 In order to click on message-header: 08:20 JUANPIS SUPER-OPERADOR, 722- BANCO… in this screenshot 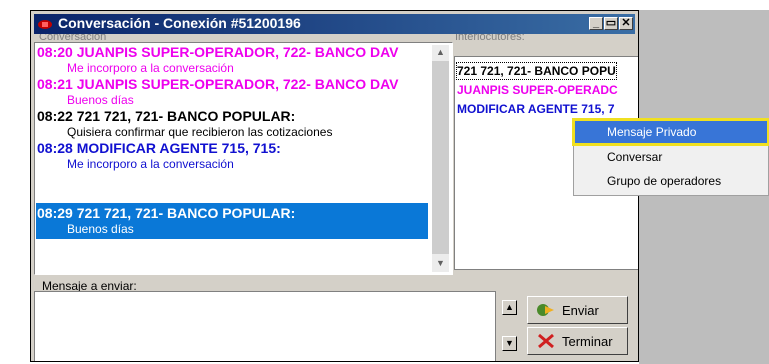, I will do `click(218, 52)`.